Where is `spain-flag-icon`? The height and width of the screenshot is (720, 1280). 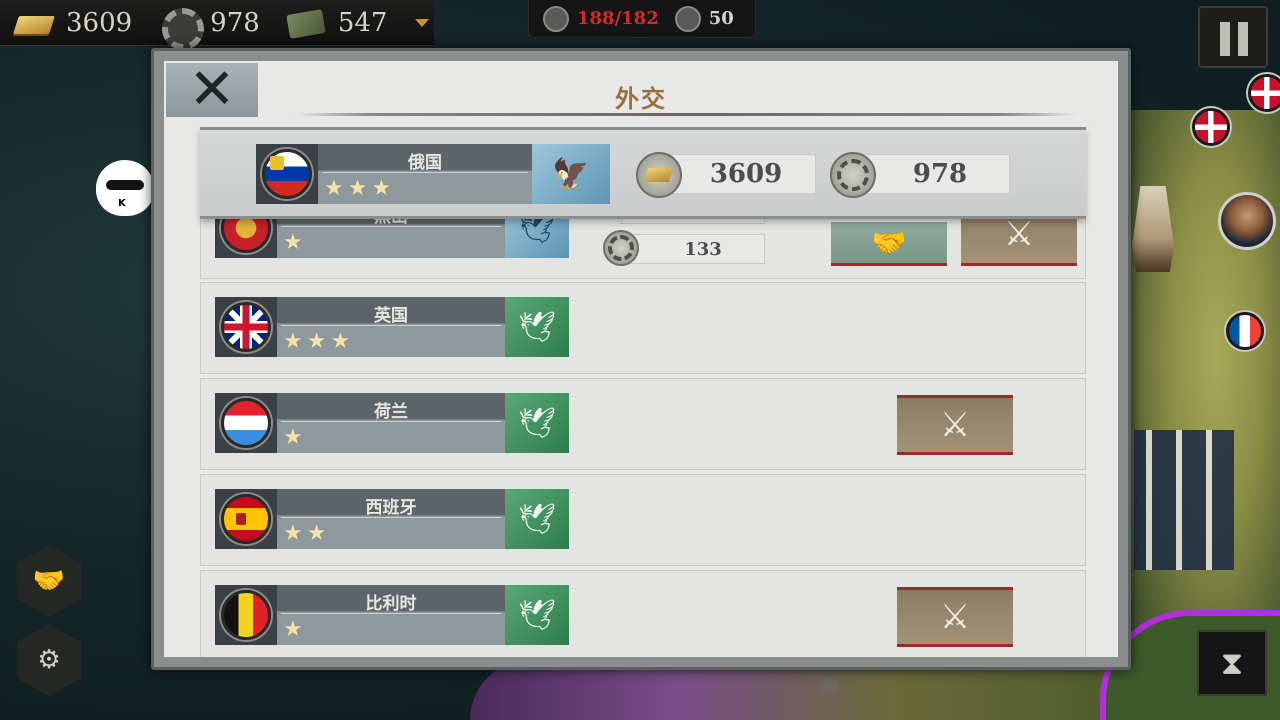
spain-flag-icon is located at coordinates (246, 519).